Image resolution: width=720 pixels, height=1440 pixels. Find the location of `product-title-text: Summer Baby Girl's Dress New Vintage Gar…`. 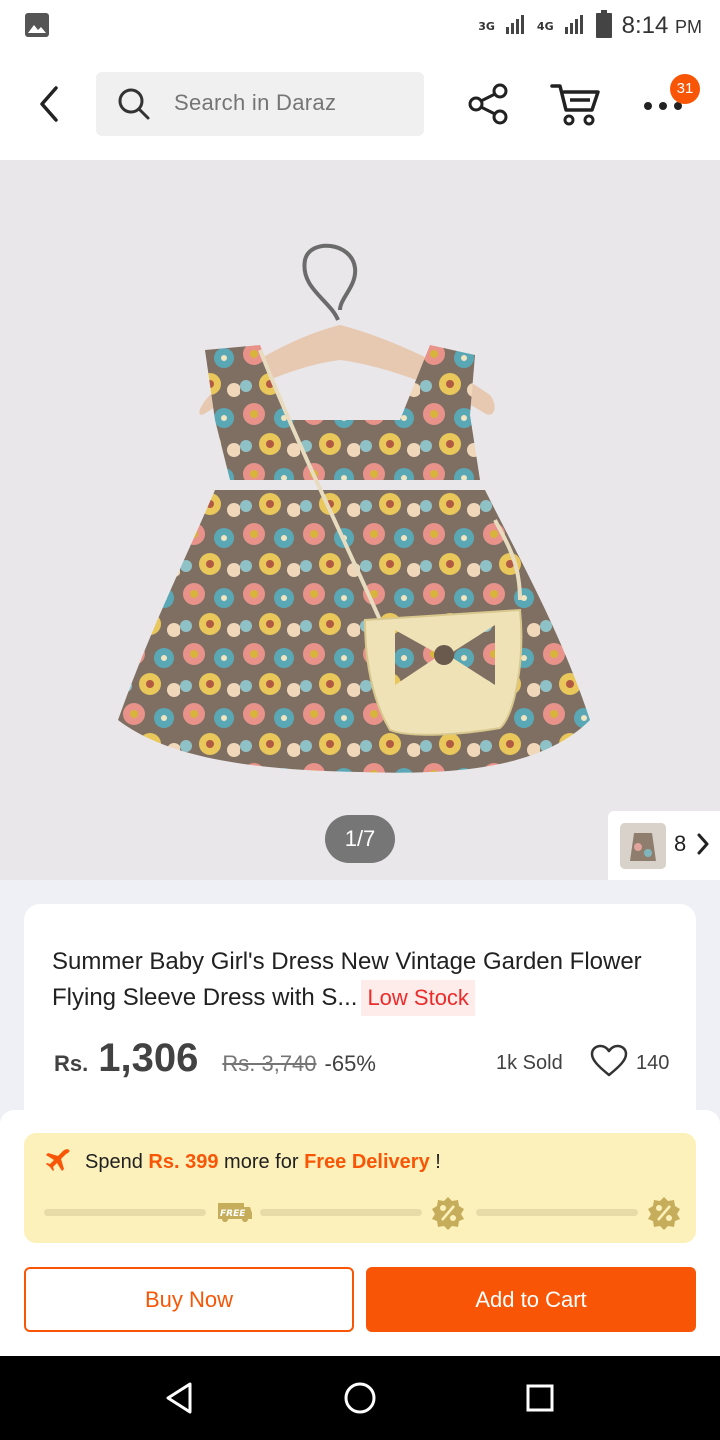

product-title-text: Summer Baby Girl's Dress New Vintage Gar… is located at coordinates (347, 979).